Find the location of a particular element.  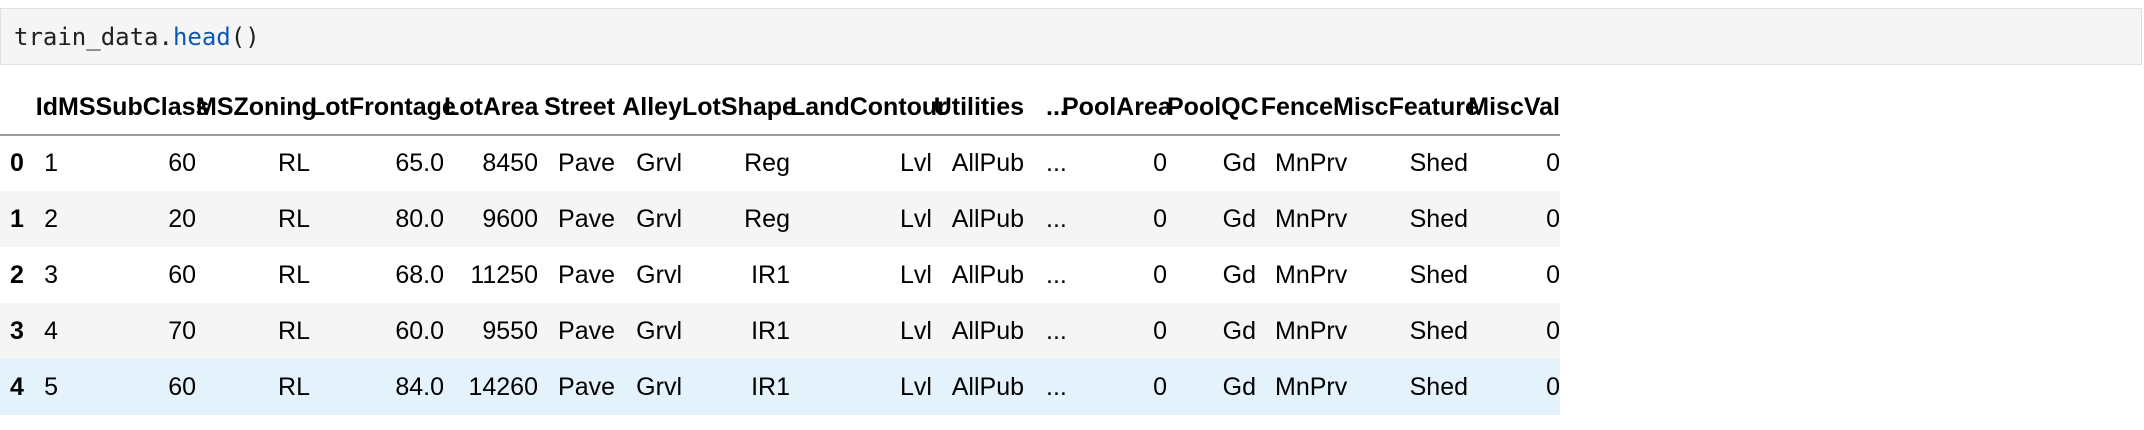

column-header-lotshape: LotShape is located at coordinates (739, 108).